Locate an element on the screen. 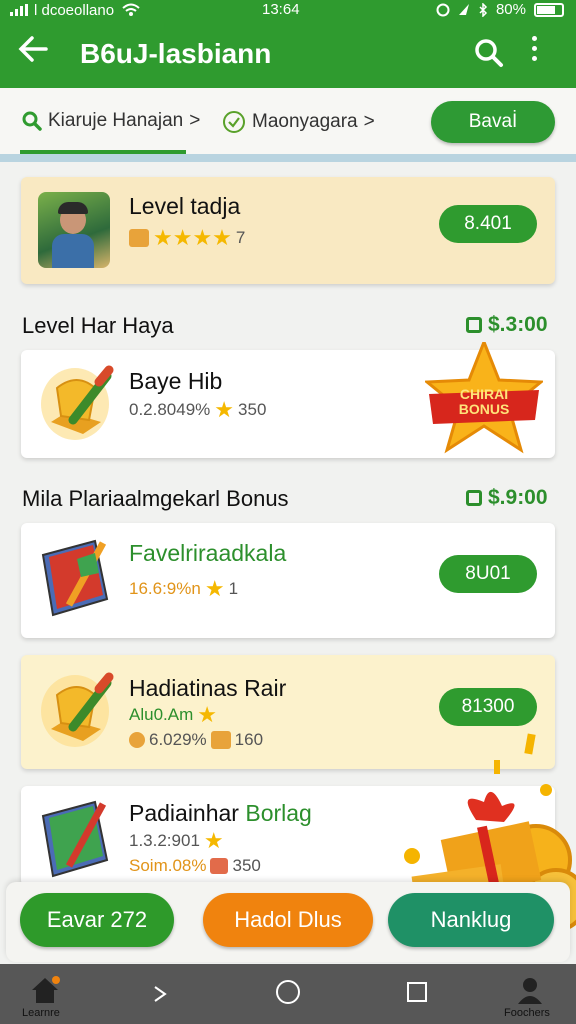  tab-kiaruje: Kiaruje Hanajan > is located at coordinates (111, 121).